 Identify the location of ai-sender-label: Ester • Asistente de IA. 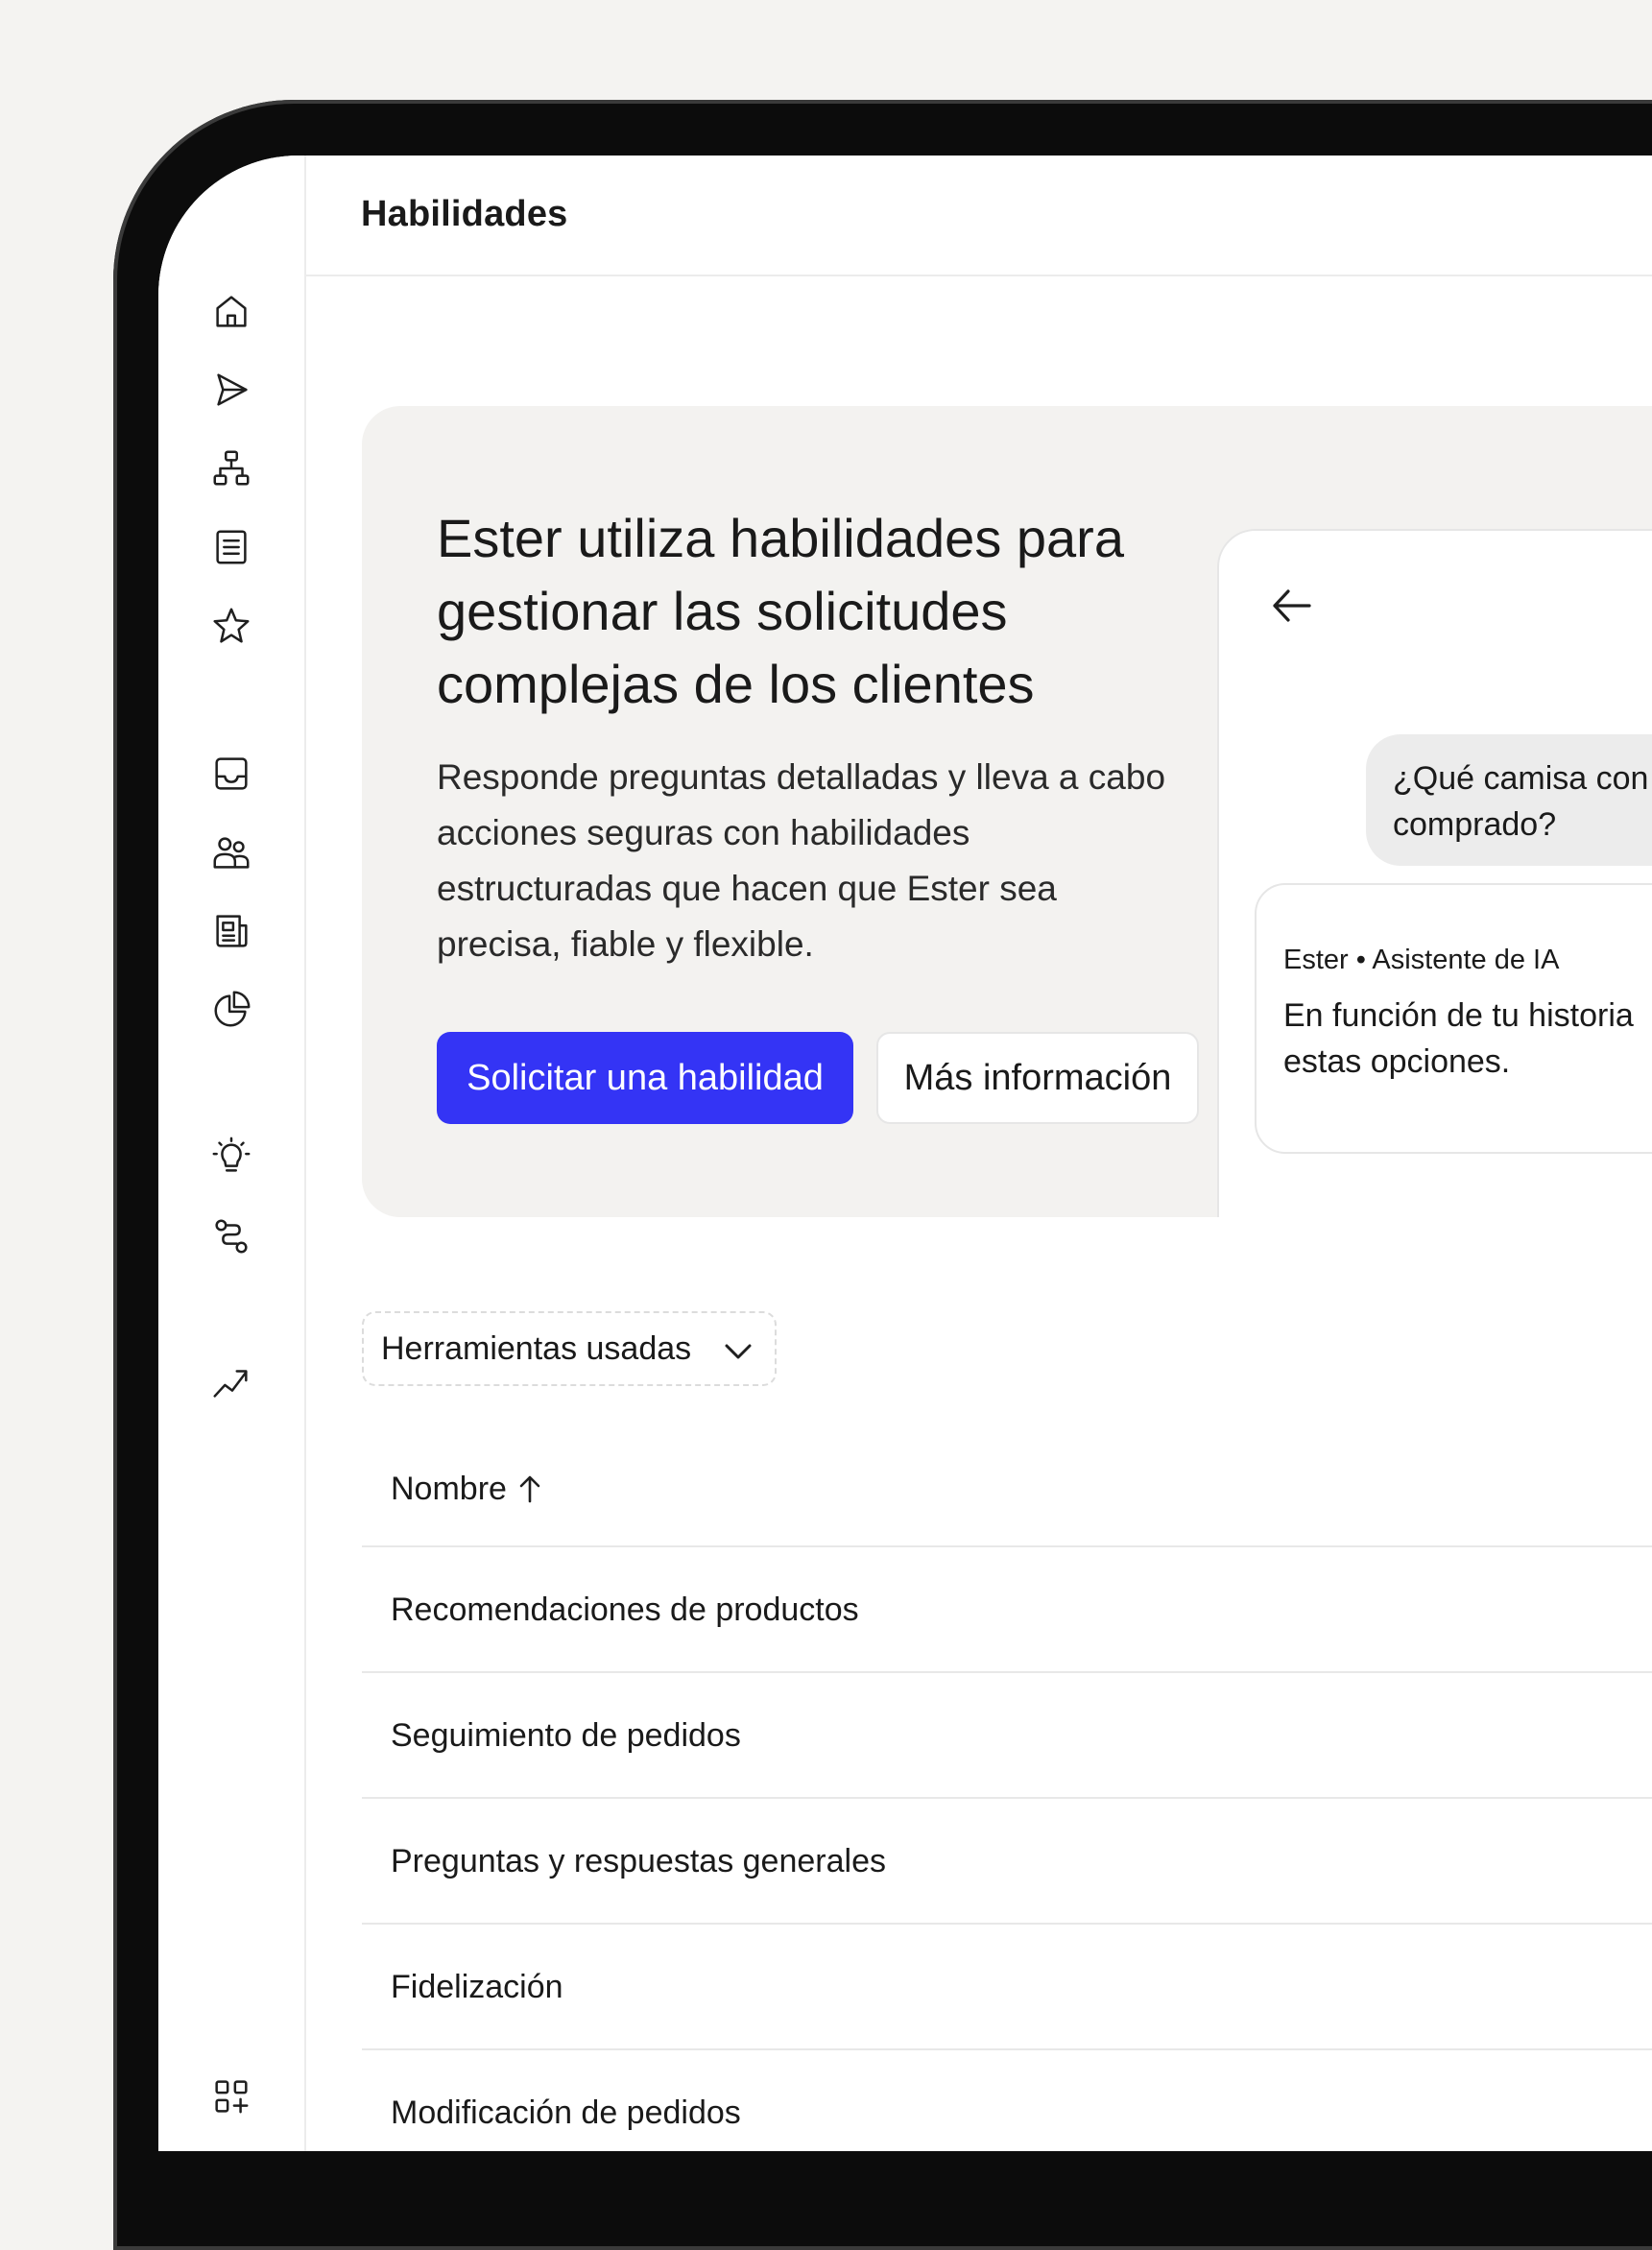
(1421, 960).